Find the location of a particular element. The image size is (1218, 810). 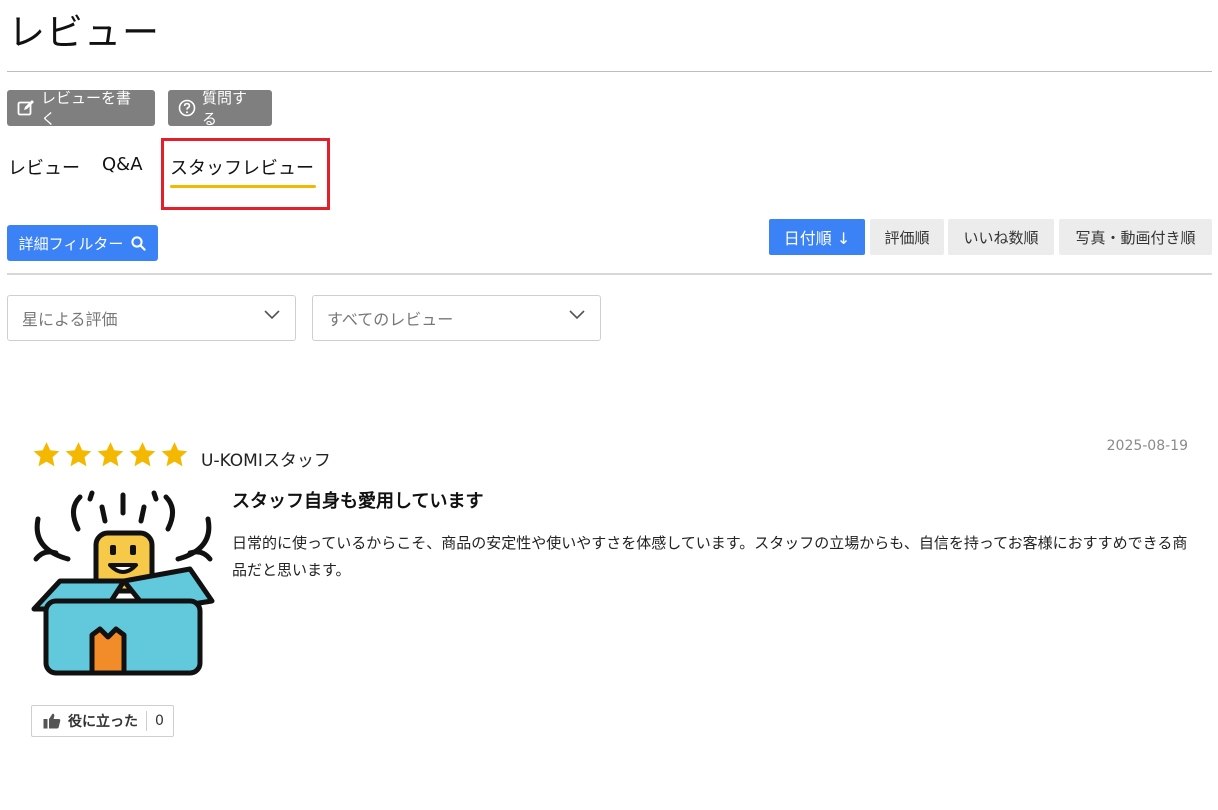

star-rating is located at coordinates (110, 455).